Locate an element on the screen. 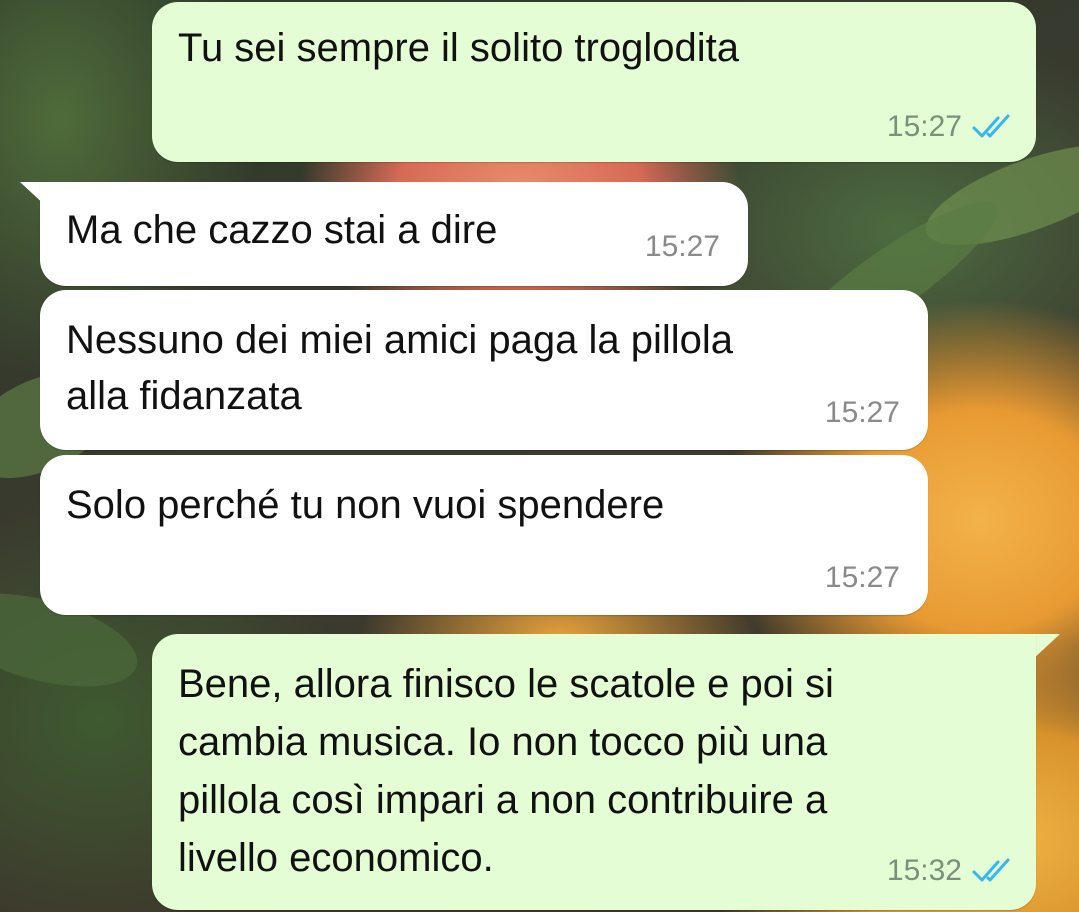  message-text-line: Bene, allora finisco le scatole e poi si is located at coordinates (506, 684).